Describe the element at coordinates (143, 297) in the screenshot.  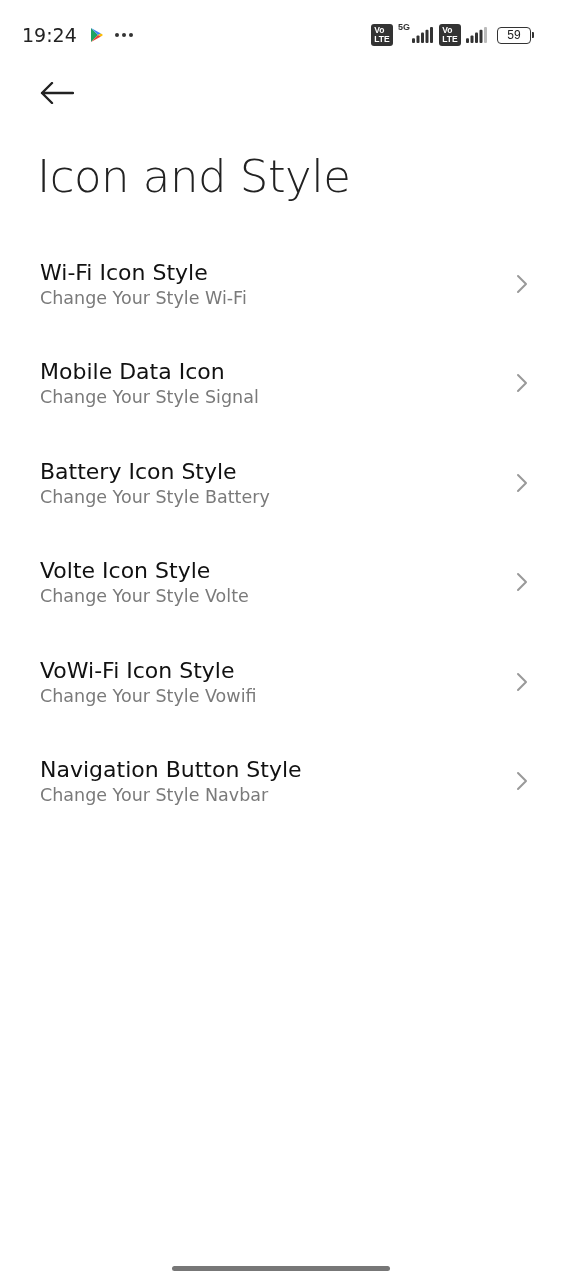
I see `setting-subtitle: Change Your Style Wi-Fi` at that location.